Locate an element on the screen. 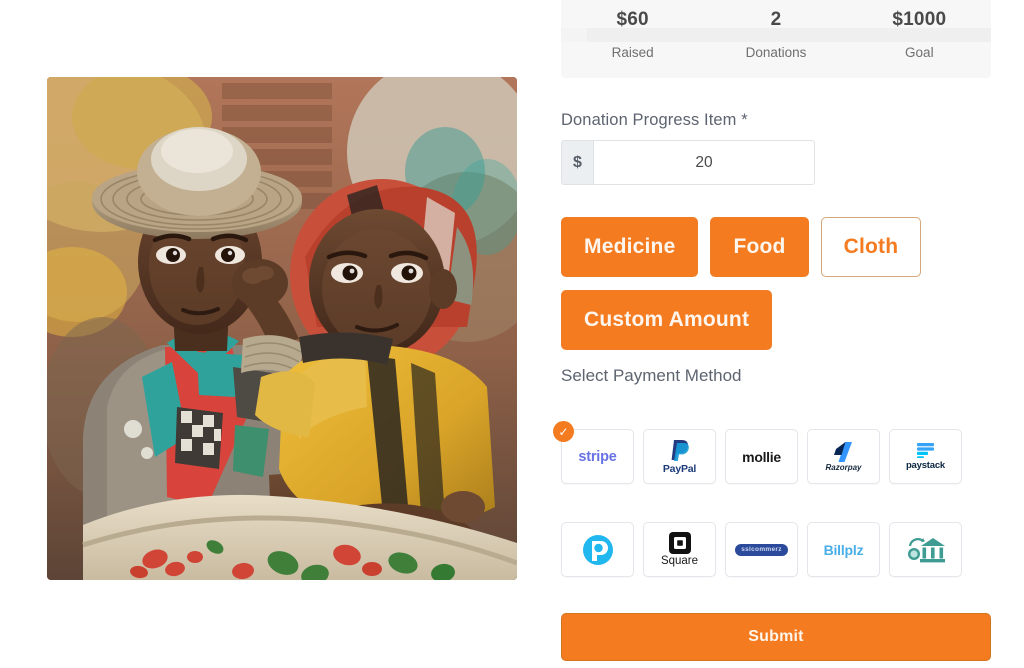 The height and width of the screenshot is (668, 1024). bank-transfer-icon is located at coordinates (926, 549).